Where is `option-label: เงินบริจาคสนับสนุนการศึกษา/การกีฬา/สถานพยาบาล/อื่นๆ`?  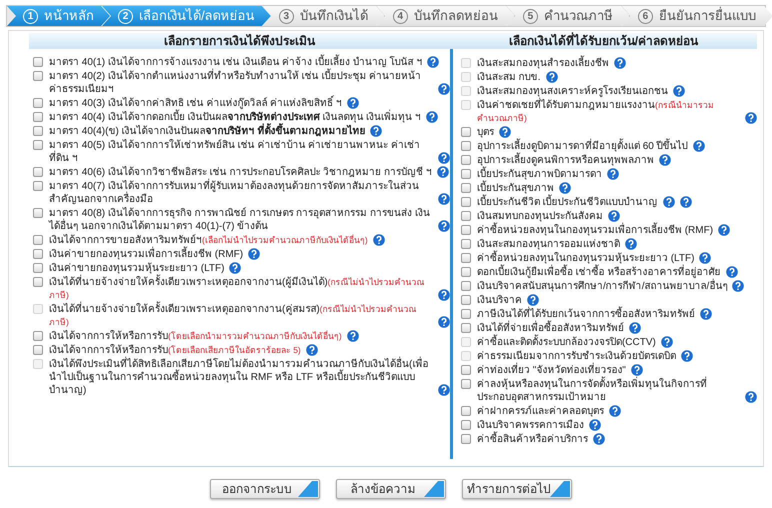 option-label: เงินบริจาคสนับสนุนการศึกษา/การกีฬา/สถานพยาบาล/อื่นๆ is located at coordinates (602, 286).